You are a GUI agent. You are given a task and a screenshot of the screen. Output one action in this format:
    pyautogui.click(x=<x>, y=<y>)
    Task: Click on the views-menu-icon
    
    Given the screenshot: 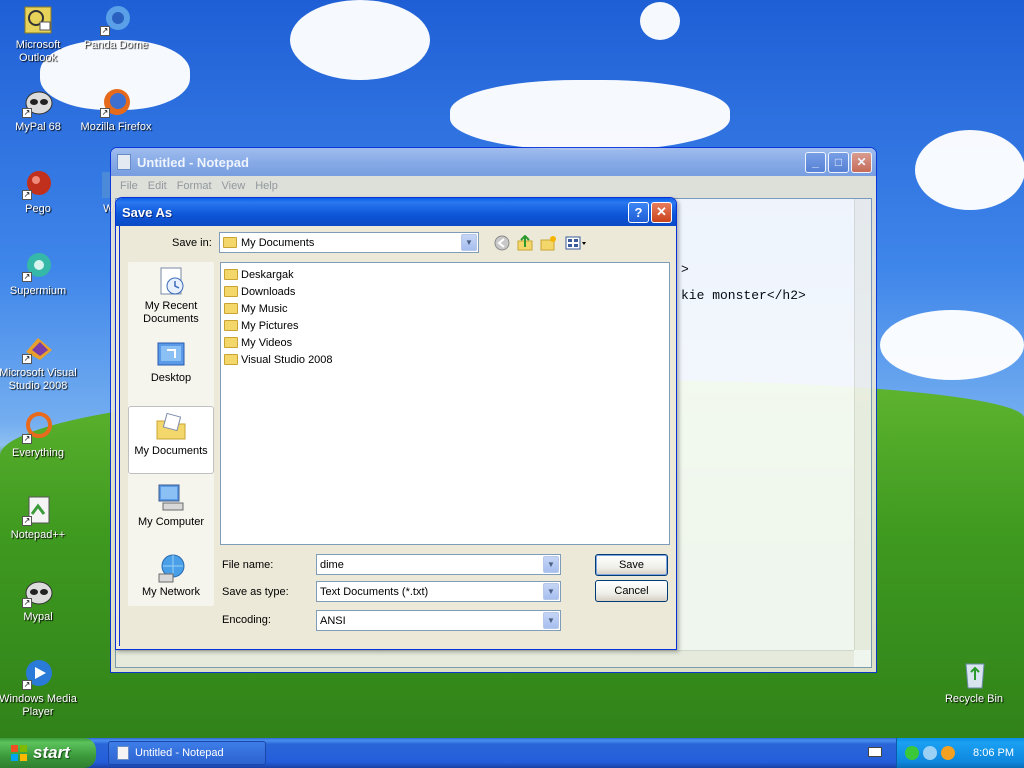 What is the action you would take?
    pyautogui.click(x=576, y=243)
    